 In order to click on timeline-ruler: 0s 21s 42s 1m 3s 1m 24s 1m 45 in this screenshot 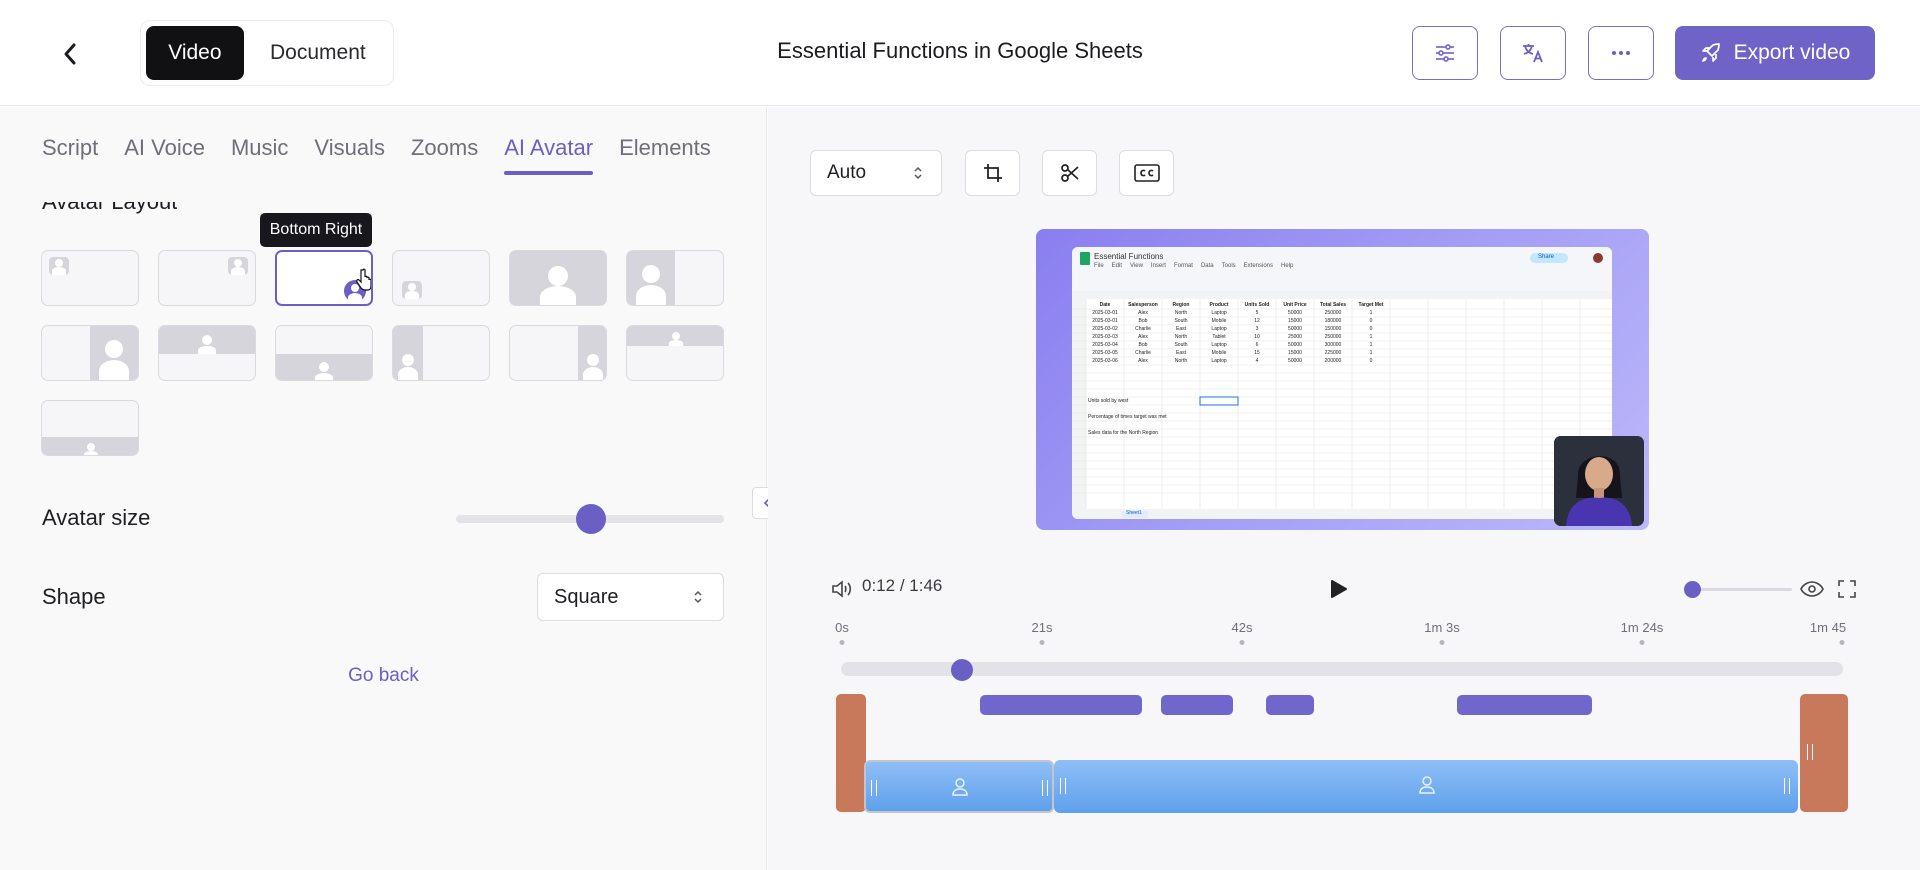, I will do `click(1340, 635)`.